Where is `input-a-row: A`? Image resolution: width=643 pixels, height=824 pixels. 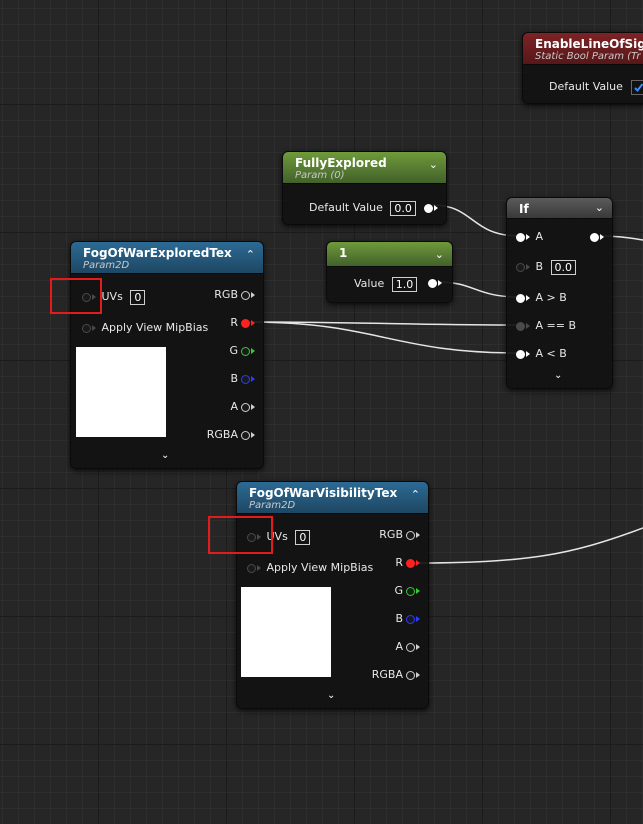 input-a-row: A is located at coordinates (529, 237).